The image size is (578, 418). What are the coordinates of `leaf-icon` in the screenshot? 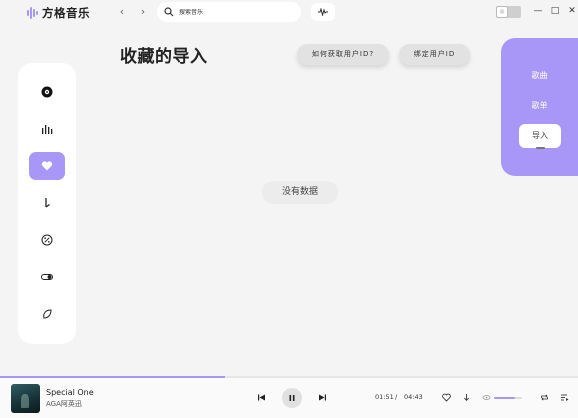 It's located at (47, 314).